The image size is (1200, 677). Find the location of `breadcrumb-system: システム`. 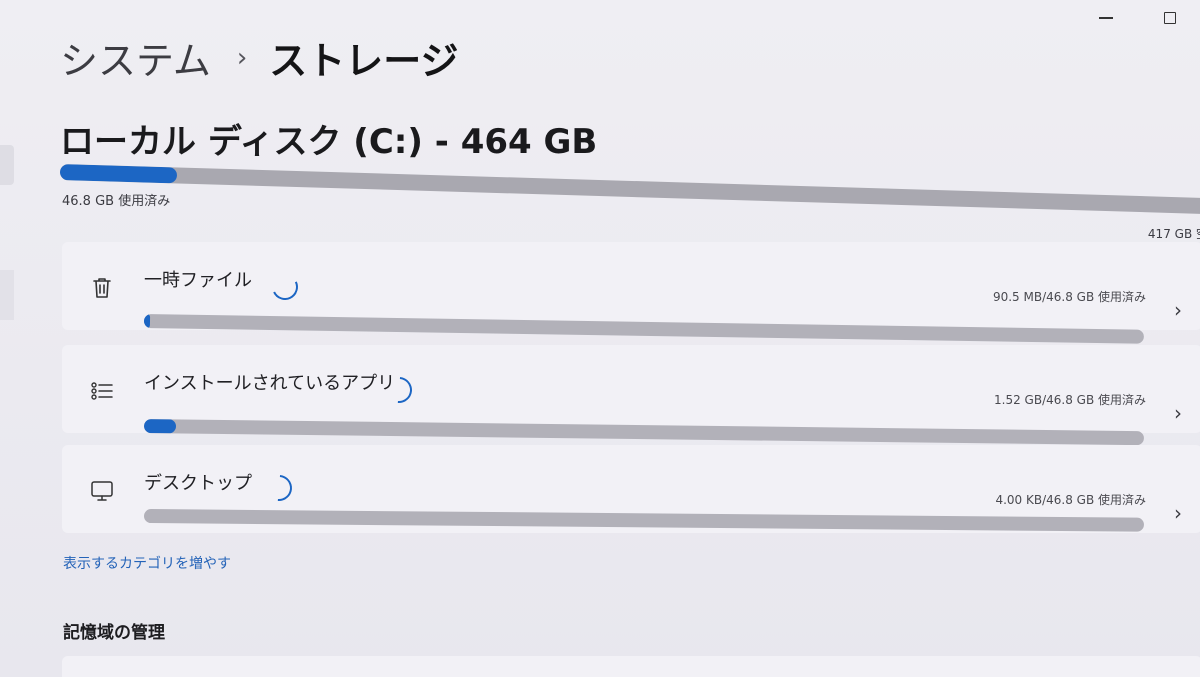

breadcrumb-system: システム is located at coordinates (135, 57).